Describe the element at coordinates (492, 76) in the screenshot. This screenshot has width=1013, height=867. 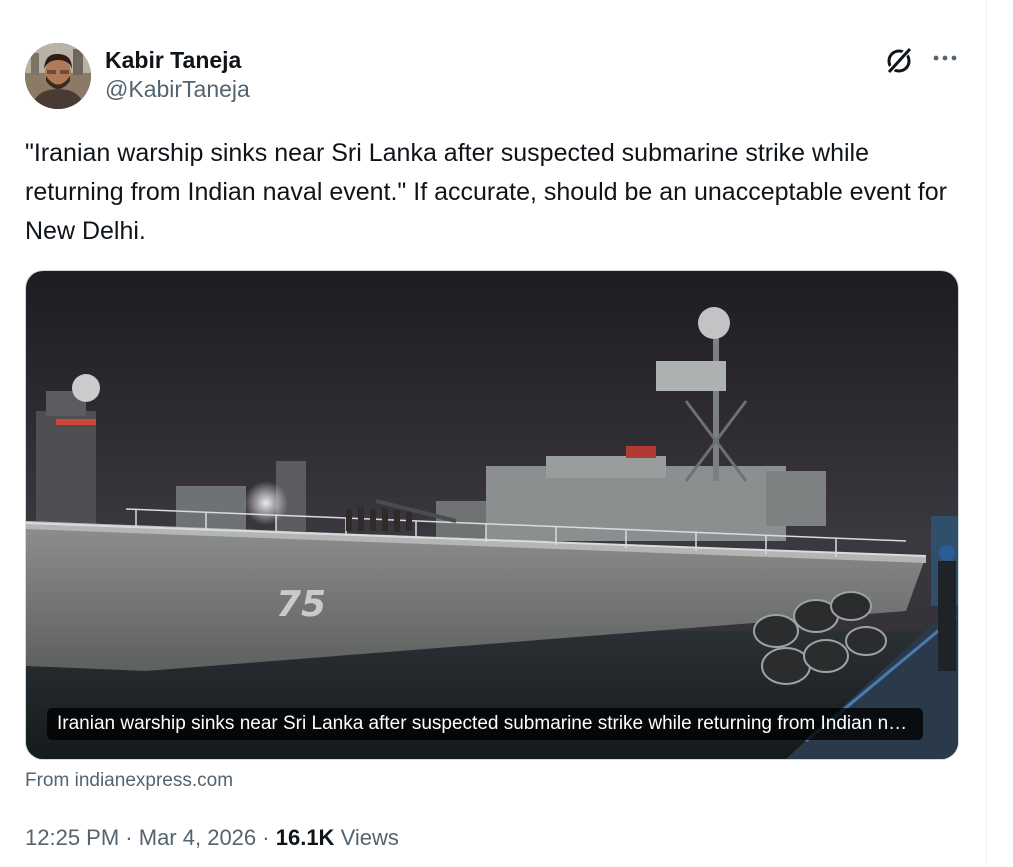
I see `tweet-header: Kabir Taneja @KabirTaneja` at that location.